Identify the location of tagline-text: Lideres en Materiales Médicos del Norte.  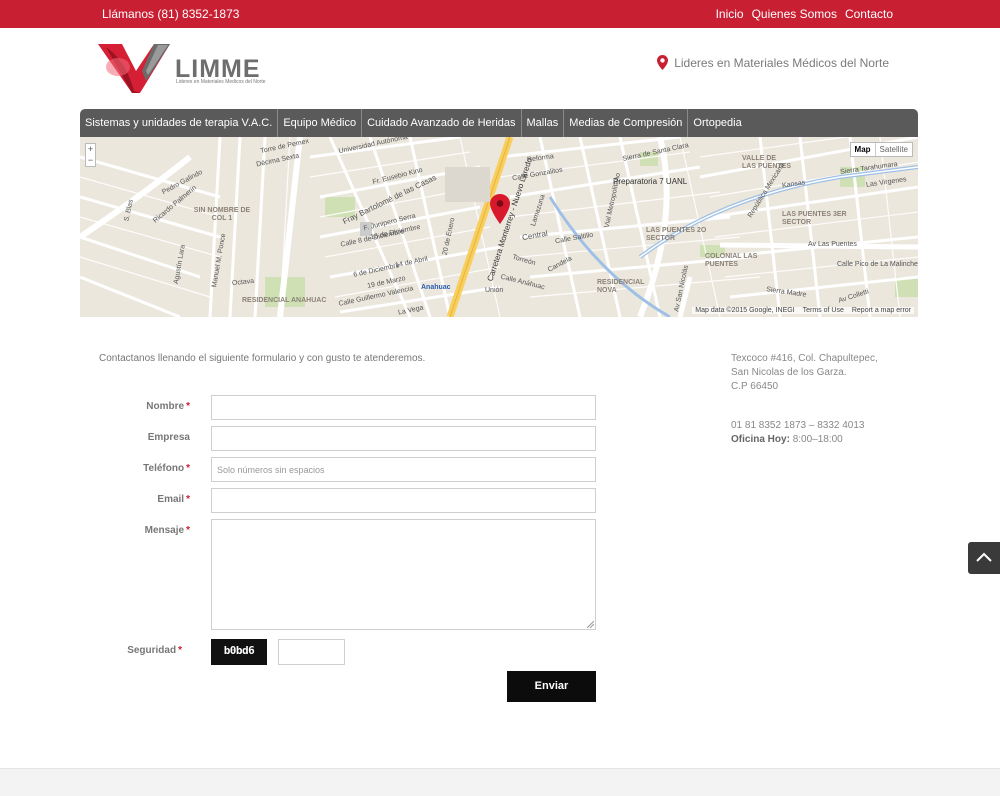
(781, 62).